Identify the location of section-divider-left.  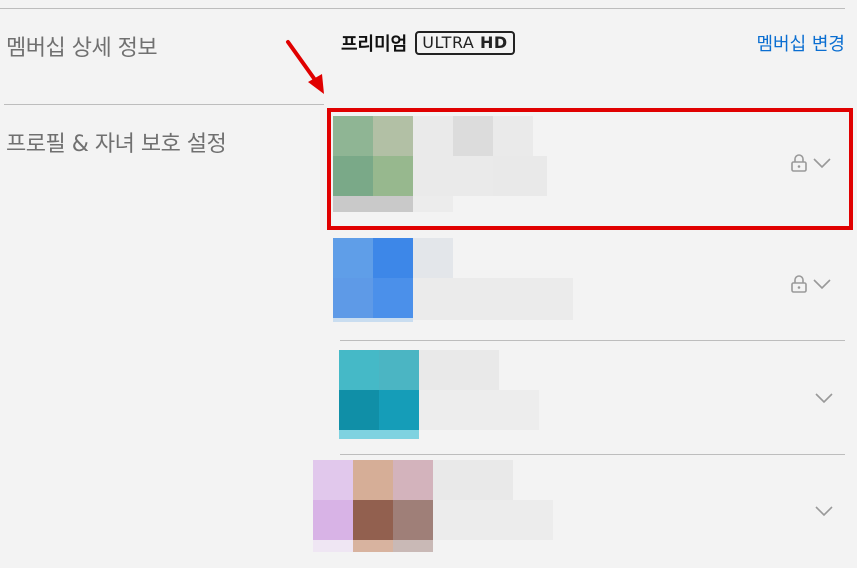
(164, 104).